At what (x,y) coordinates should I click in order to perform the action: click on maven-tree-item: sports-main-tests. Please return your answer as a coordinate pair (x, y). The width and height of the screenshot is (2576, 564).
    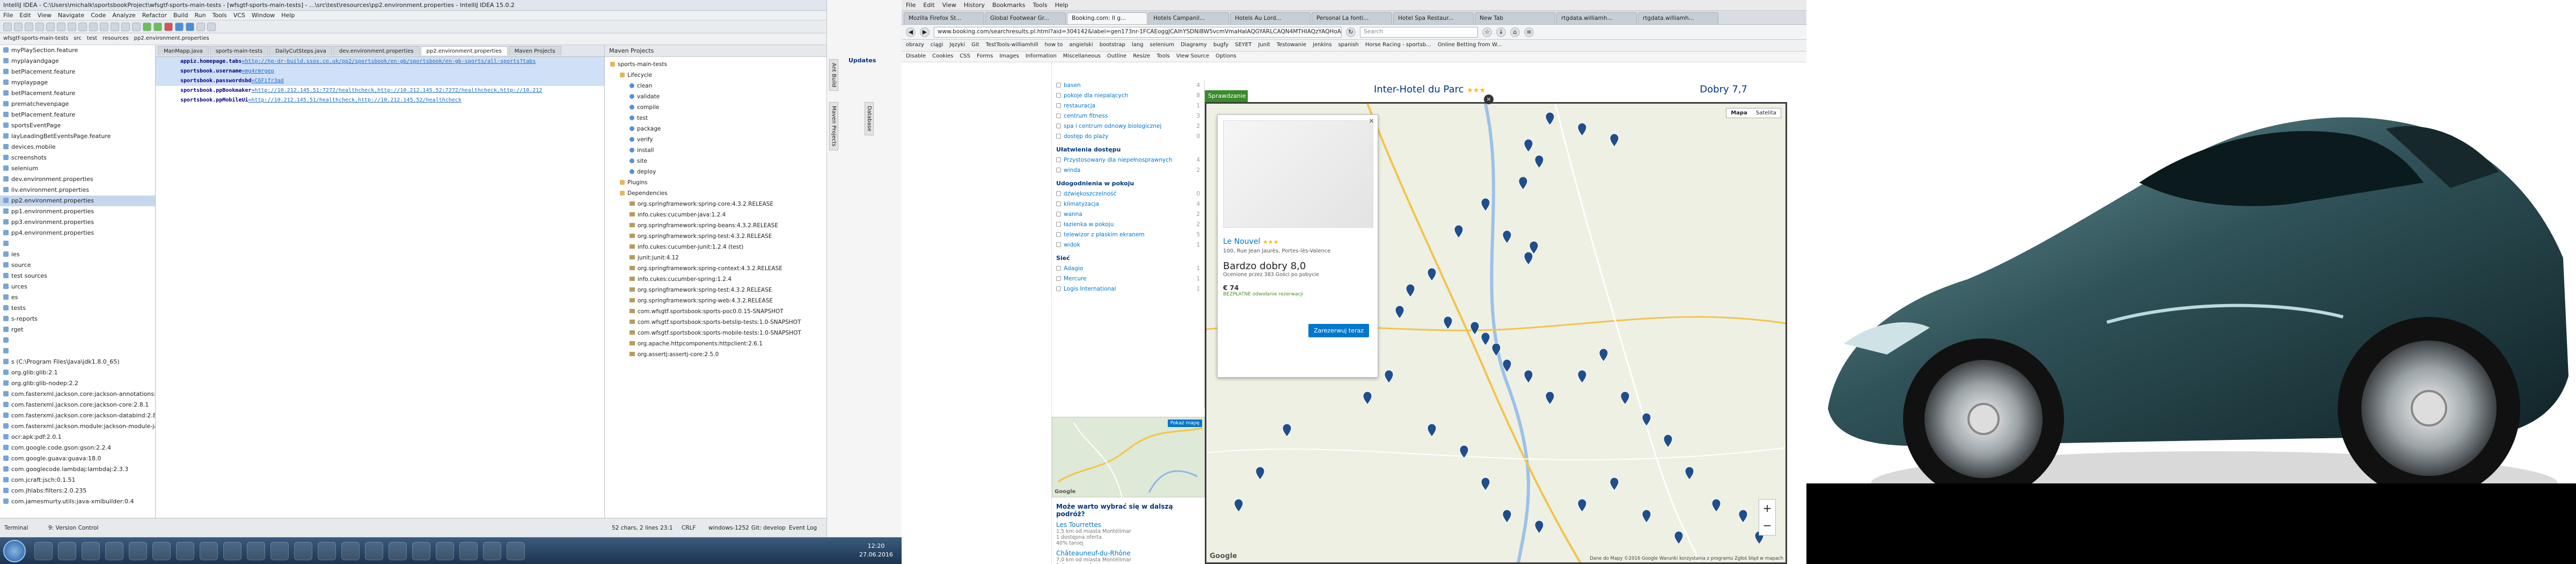
    Looking at the image, I should click on (715, 64).